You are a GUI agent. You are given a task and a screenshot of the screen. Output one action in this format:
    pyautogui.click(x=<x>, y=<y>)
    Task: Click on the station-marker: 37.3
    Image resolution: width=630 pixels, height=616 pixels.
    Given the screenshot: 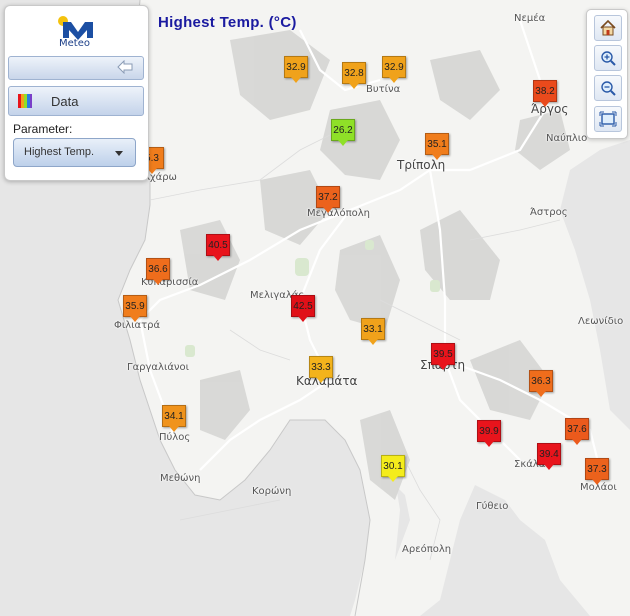 What is the action you would take?
    pyautogui.click(x=597, y=471)
    